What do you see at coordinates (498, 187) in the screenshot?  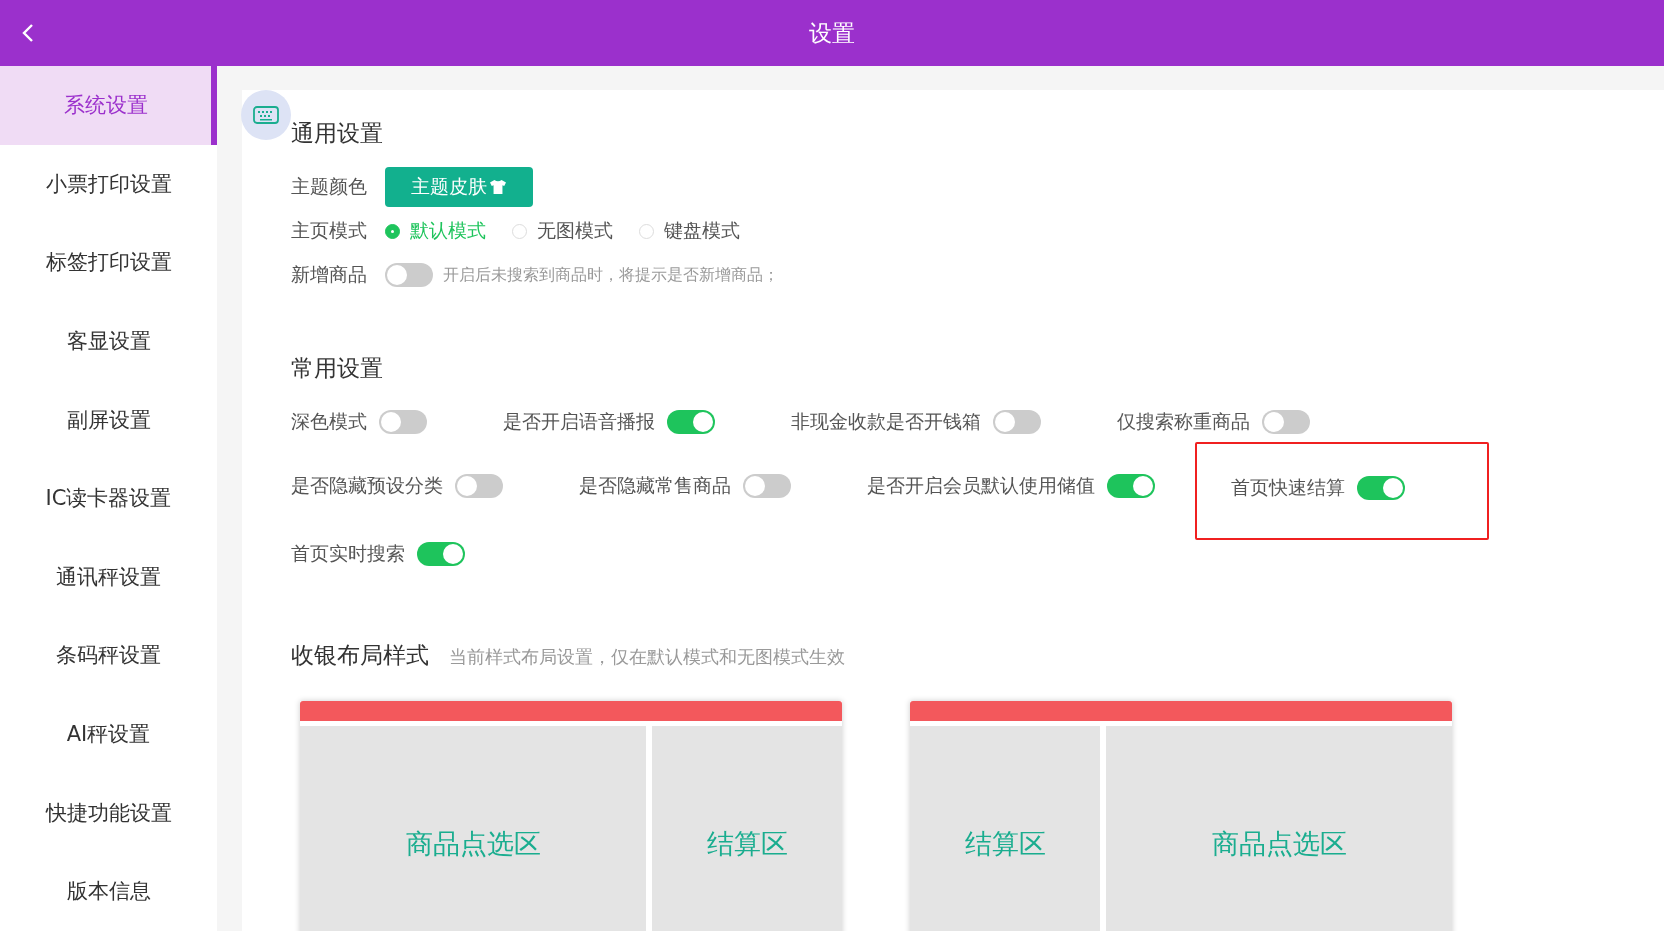 I see `shirt-icon` at bounding box center [498, 187].